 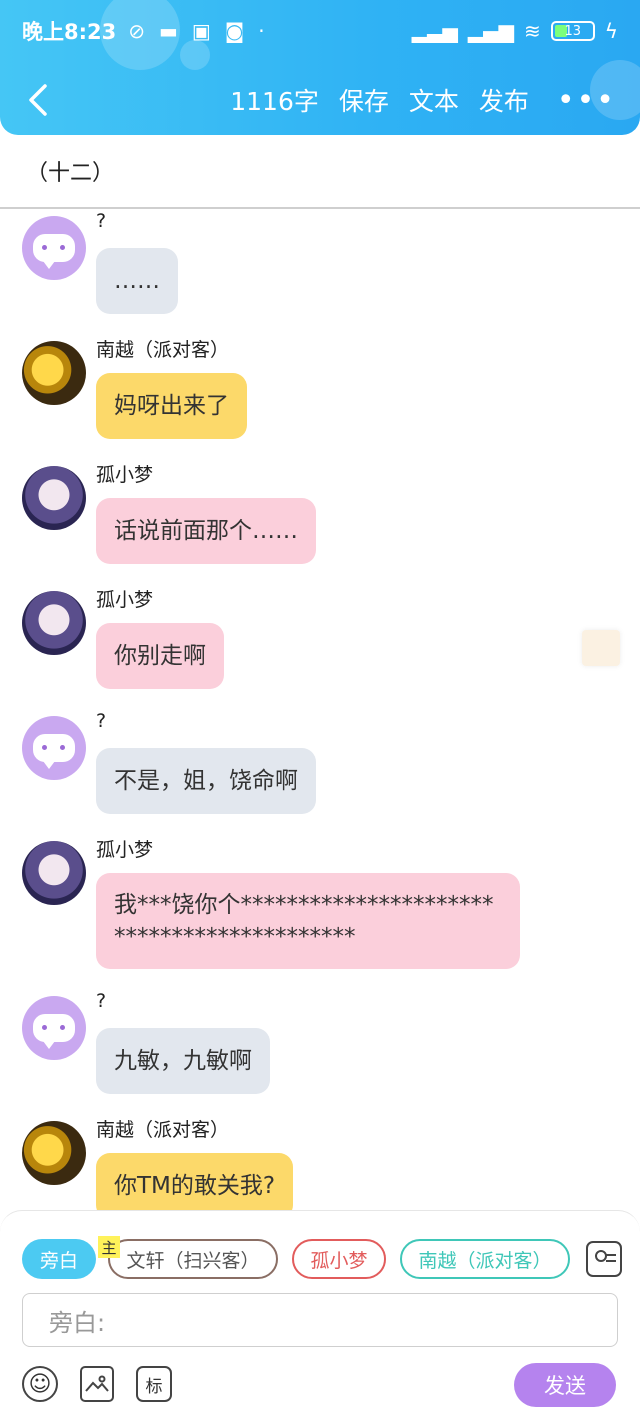 What do you see at coordinates (171, 406) in the screenshot?
I see `message-bubble: 妈呀出来了` at bounding box center [171, 406].